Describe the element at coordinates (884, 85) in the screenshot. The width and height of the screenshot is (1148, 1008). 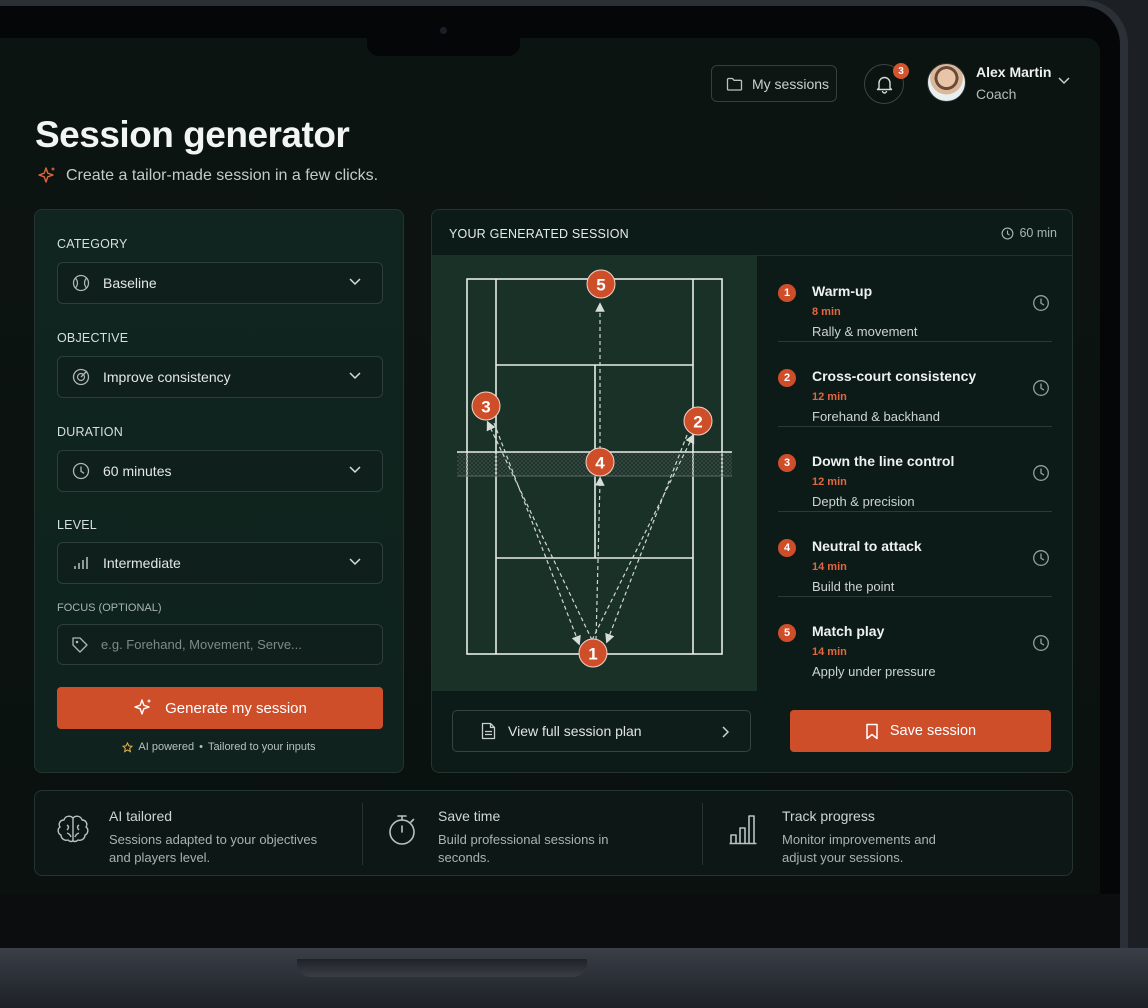
I see `bell-icon` at that location.